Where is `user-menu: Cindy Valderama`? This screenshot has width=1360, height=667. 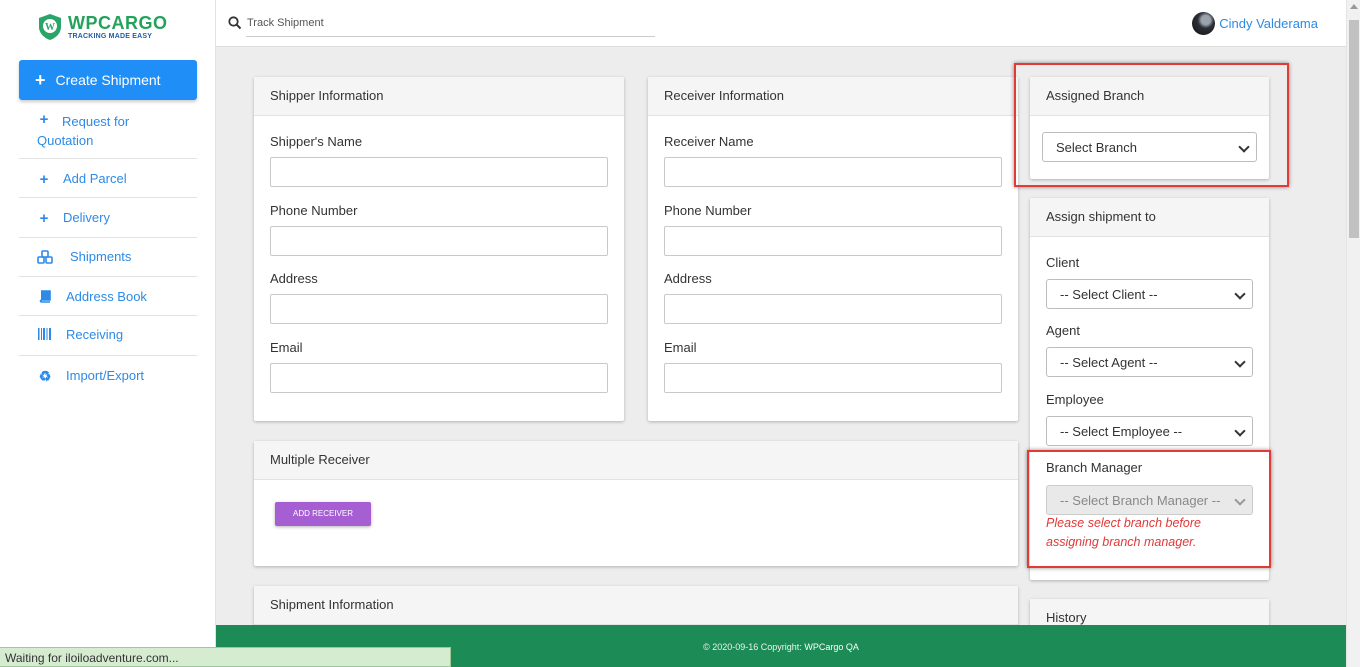
user-menu: Cindy Valderama is located at coordinates (1255, 23).